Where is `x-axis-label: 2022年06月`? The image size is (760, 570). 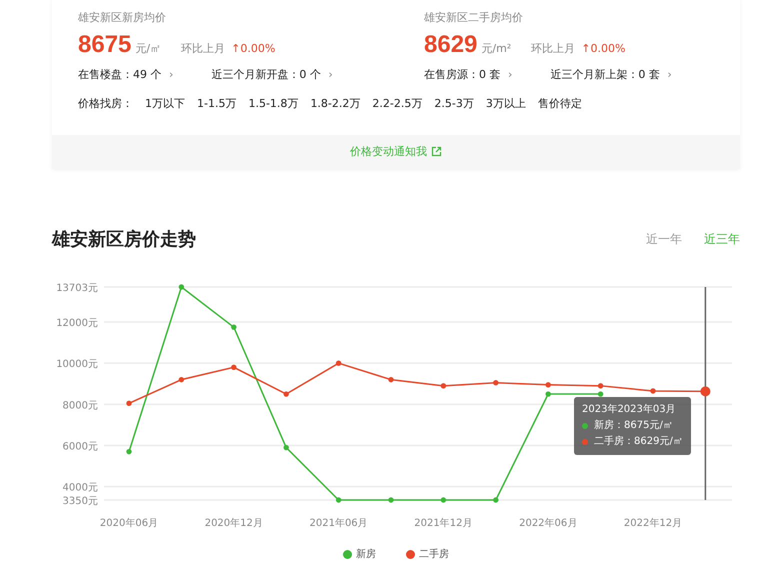
x-axis-label: 2022年06月 is located at coordinates (548, 523).